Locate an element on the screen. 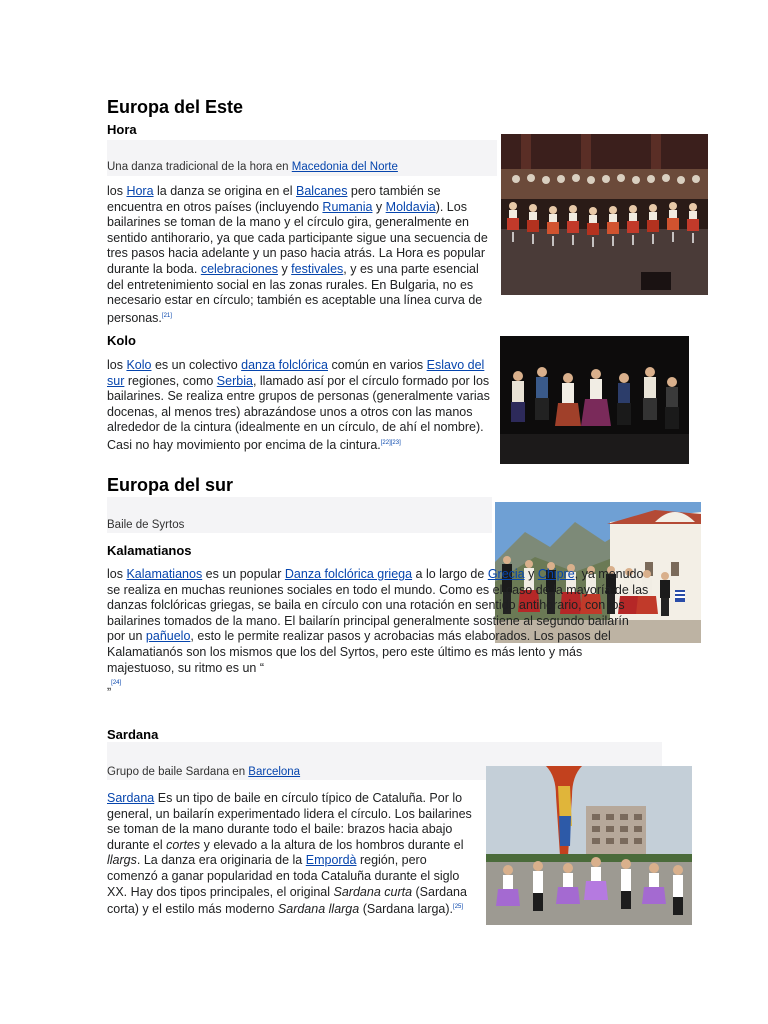  link-rumania: Rumania is located at coordinates (347, 207).